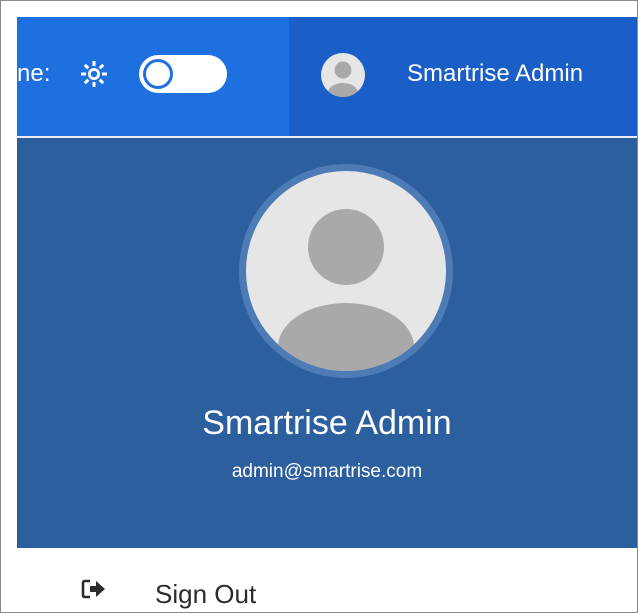 The width and height of the screenshot is (638, 613). What do you see at coordinates (327, 423) in the screenshot?
I see `profile-name: Smartrise Admin` at bounding box center [327, 423].